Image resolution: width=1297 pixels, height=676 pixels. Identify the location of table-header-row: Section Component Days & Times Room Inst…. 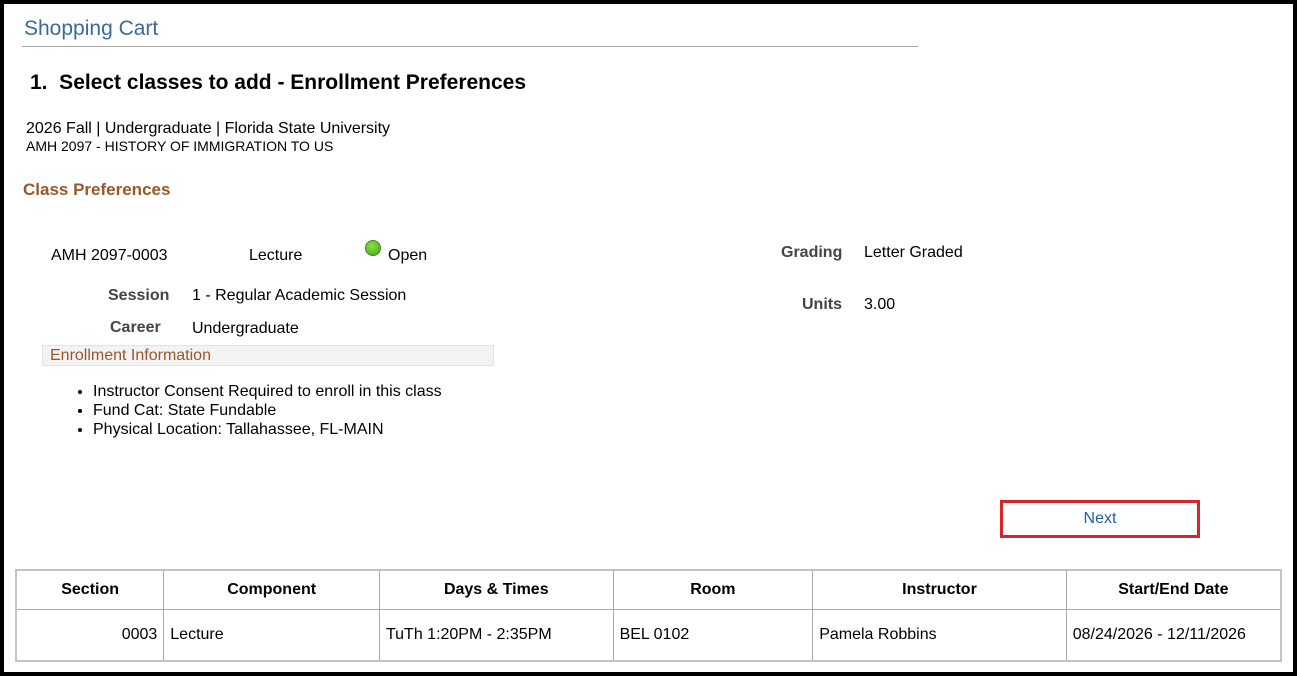
(648, 589).